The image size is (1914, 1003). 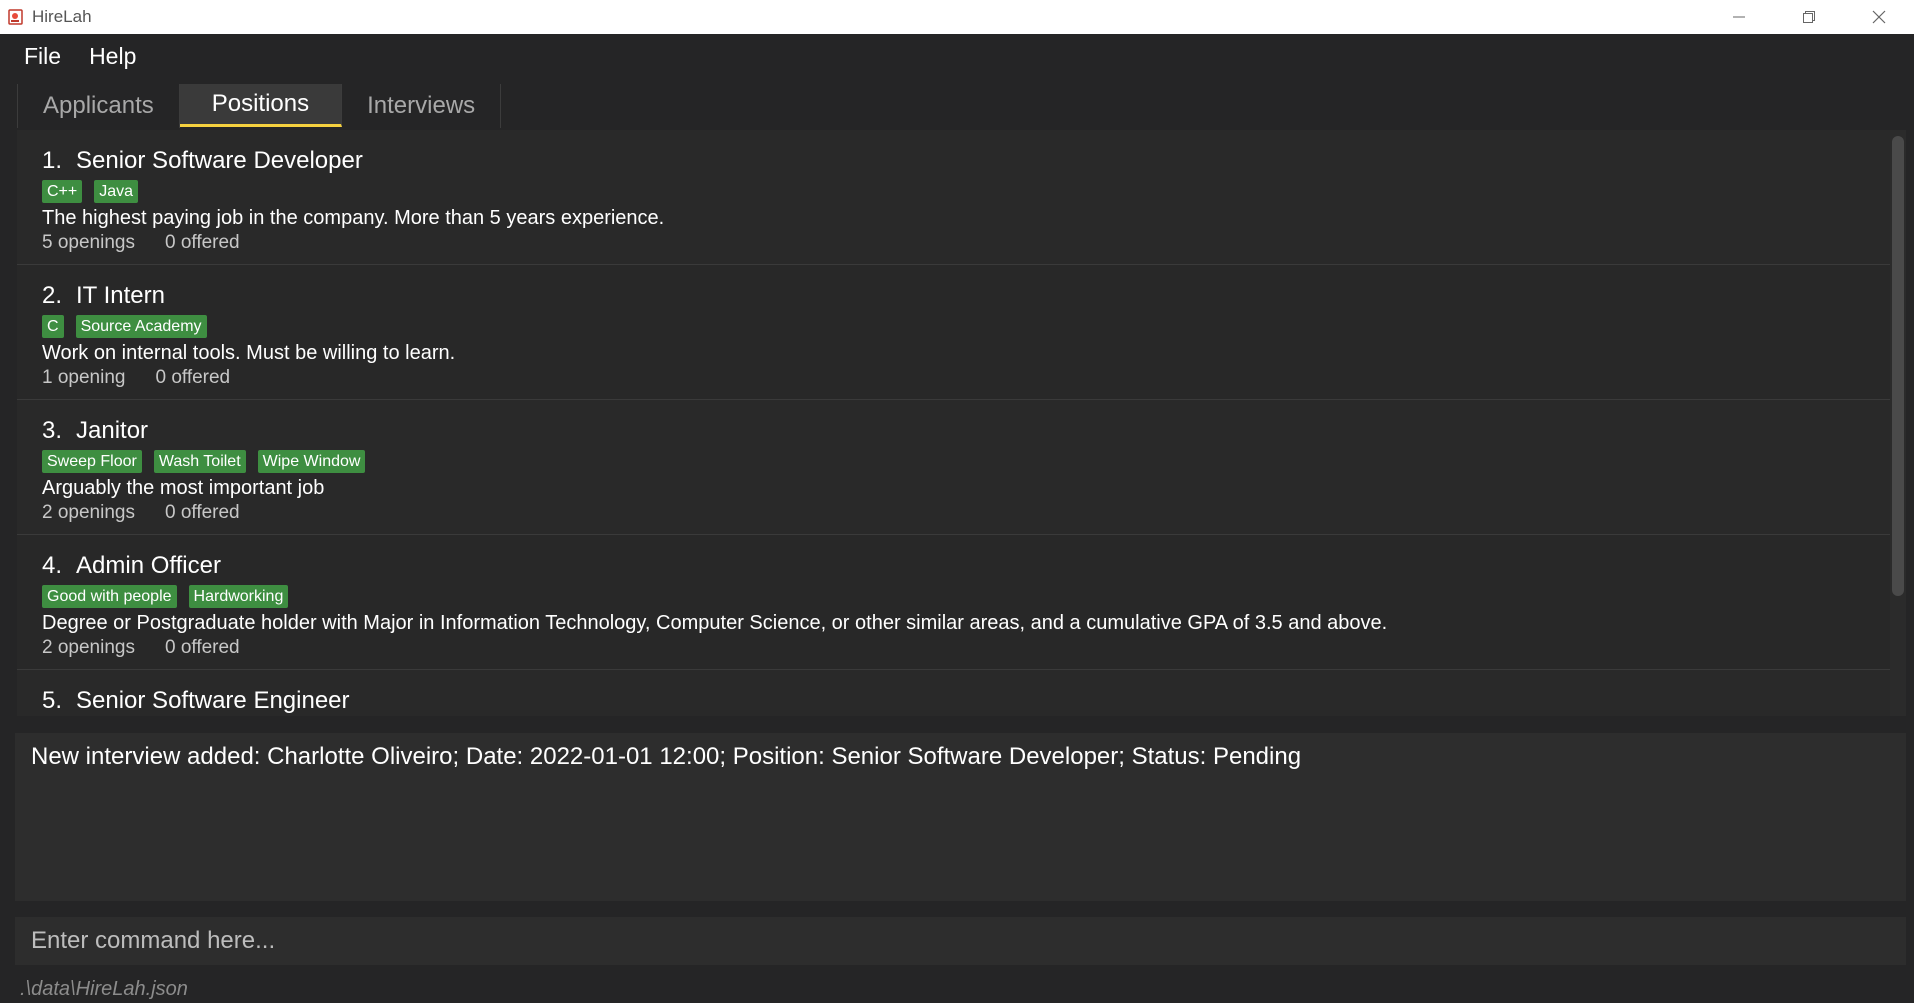 I want to click on position-title: Senior Software Developer, so click(x=219, y=160).